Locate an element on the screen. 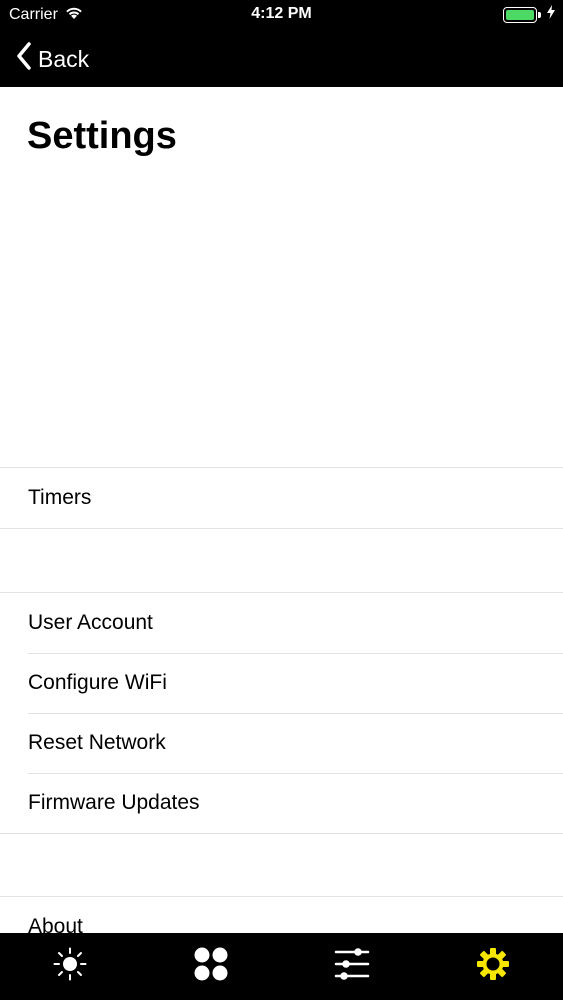 The width and height of the screenshot is (563, 1000). sliders-icon is located at coordinates (352, 966).